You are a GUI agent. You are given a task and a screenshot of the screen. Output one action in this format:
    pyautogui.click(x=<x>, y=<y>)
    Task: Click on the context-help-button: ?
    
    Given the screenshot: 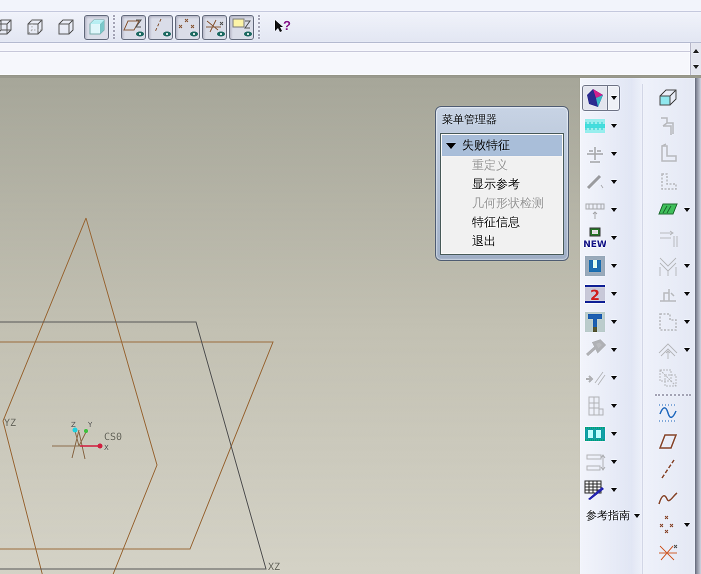 What is the action you would take?
    pyautogui.click(x=282, y=27)
    